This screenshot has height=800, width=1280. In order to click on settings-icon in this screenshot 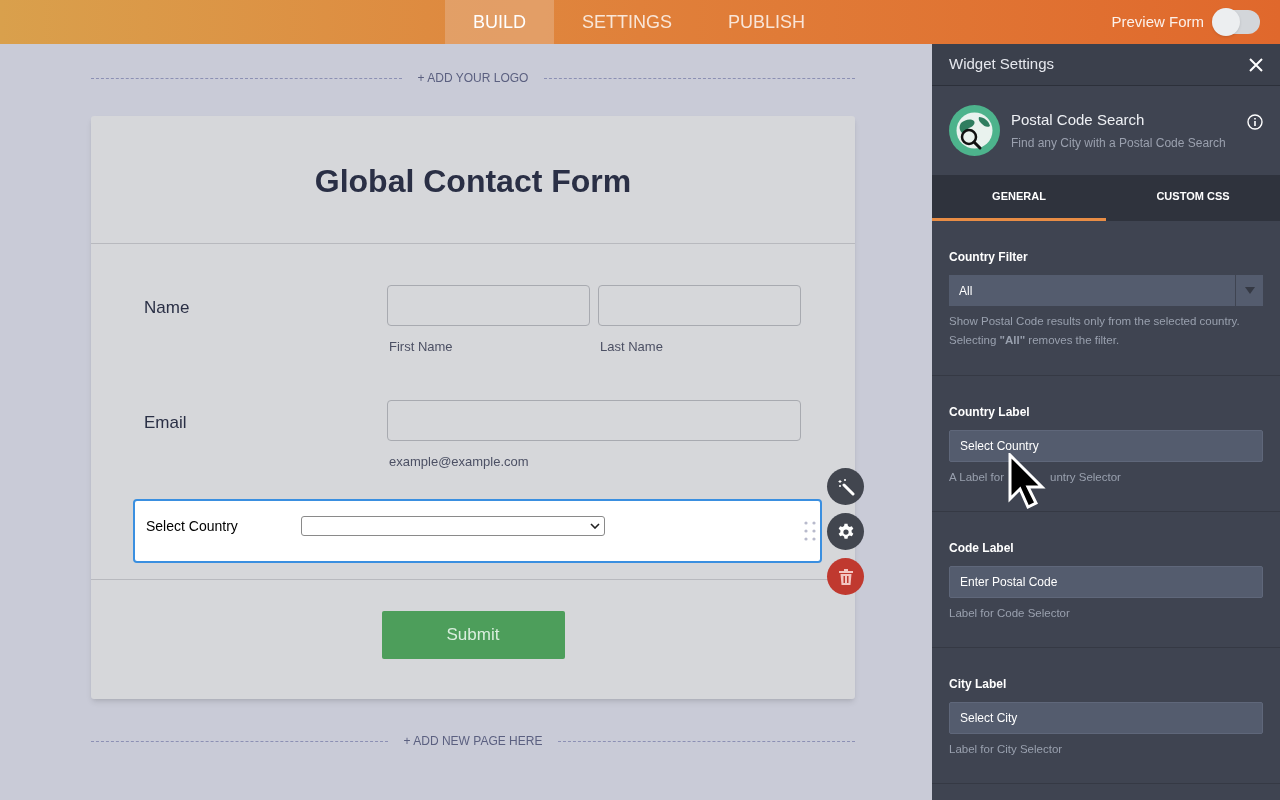, I will do `click(845, 531)`.